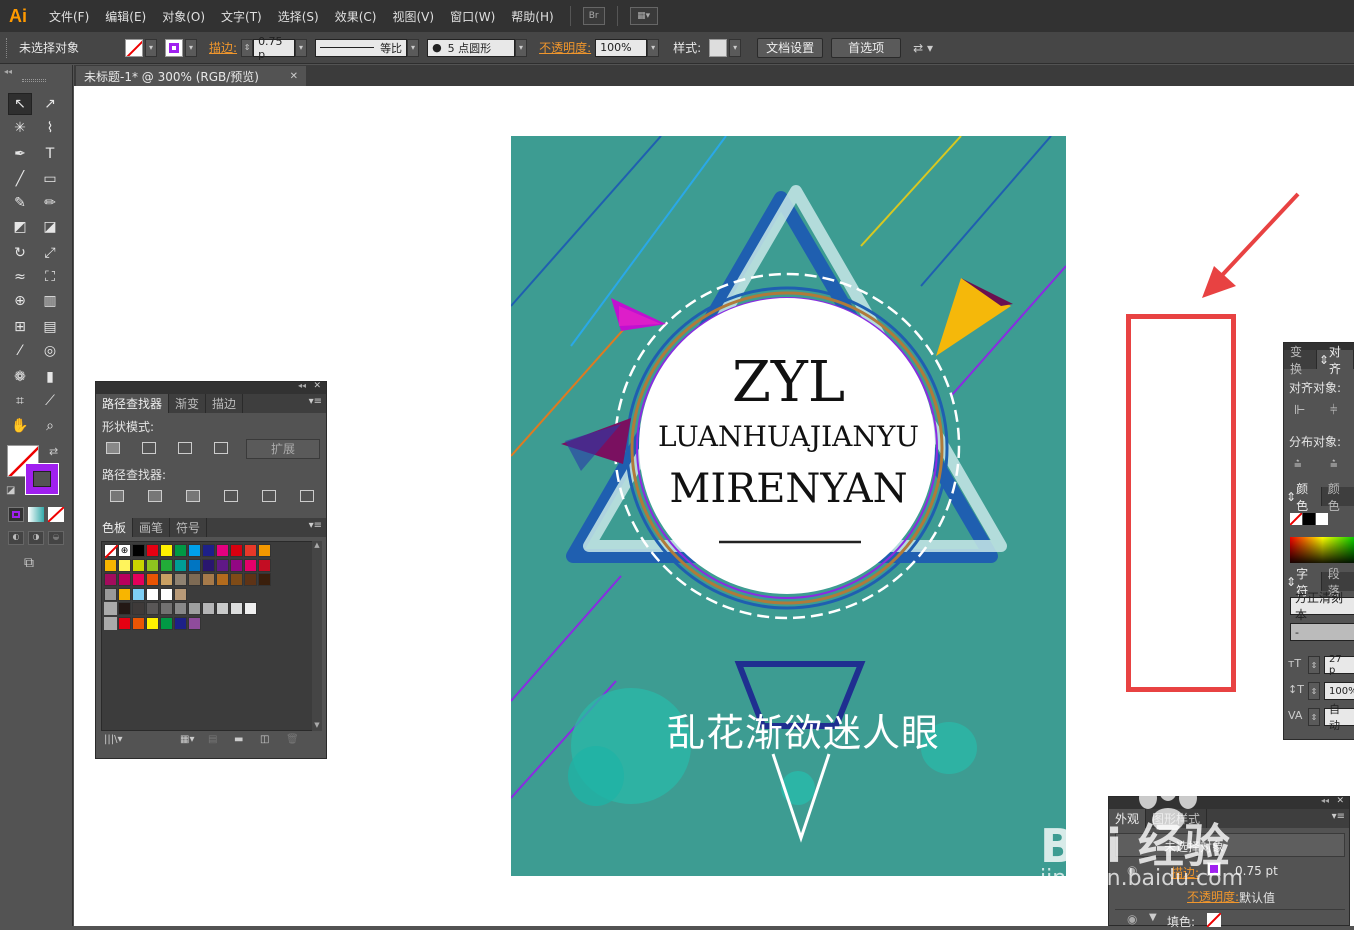  Describe the element at coordinates (294, 76) in the screenshot. I see `close-tab-icon: ✕` at that location.